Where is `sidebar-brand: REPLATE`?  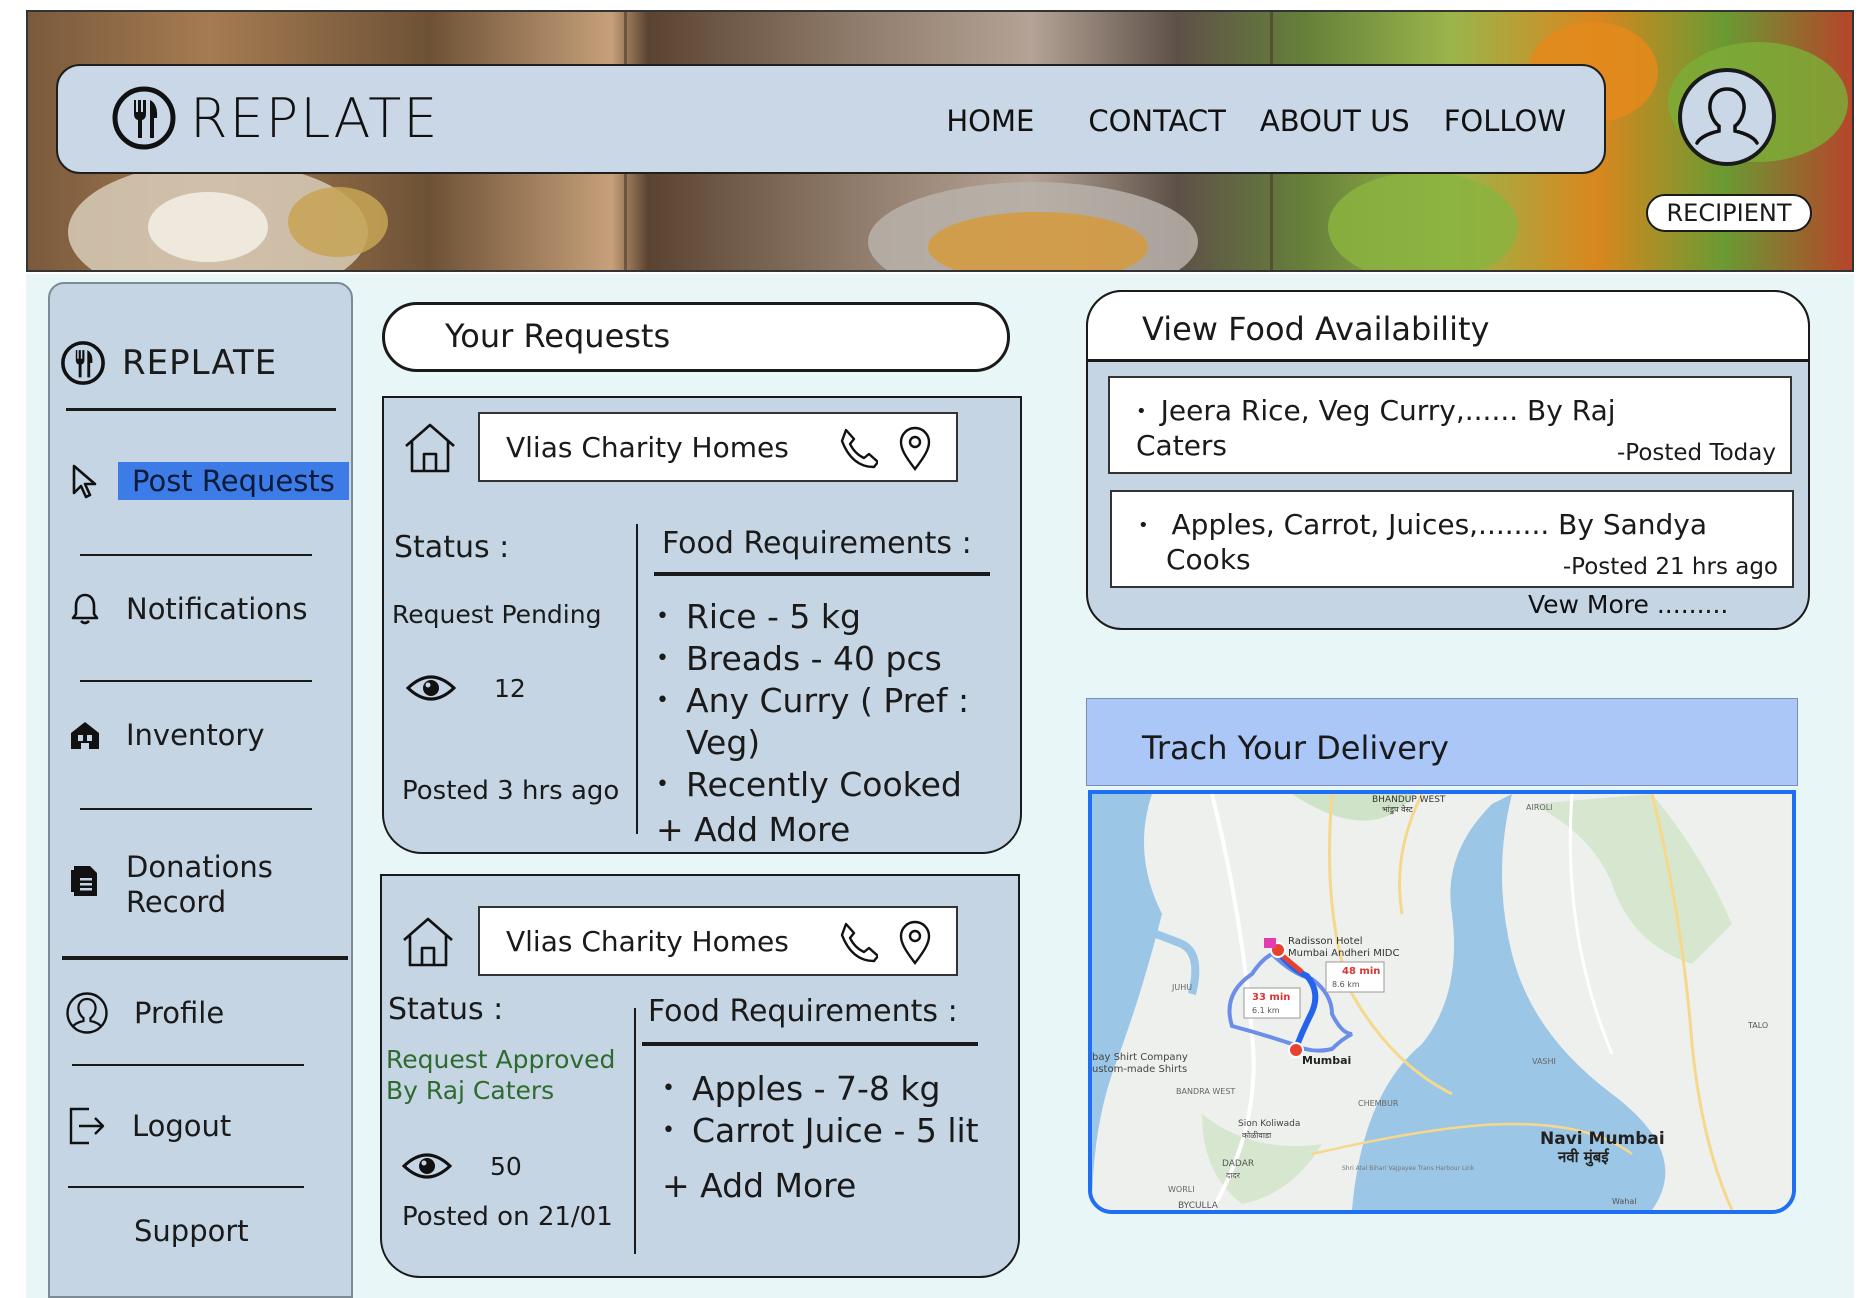
sidebar-brand: REPLATE is located at coordinates (168, 363).